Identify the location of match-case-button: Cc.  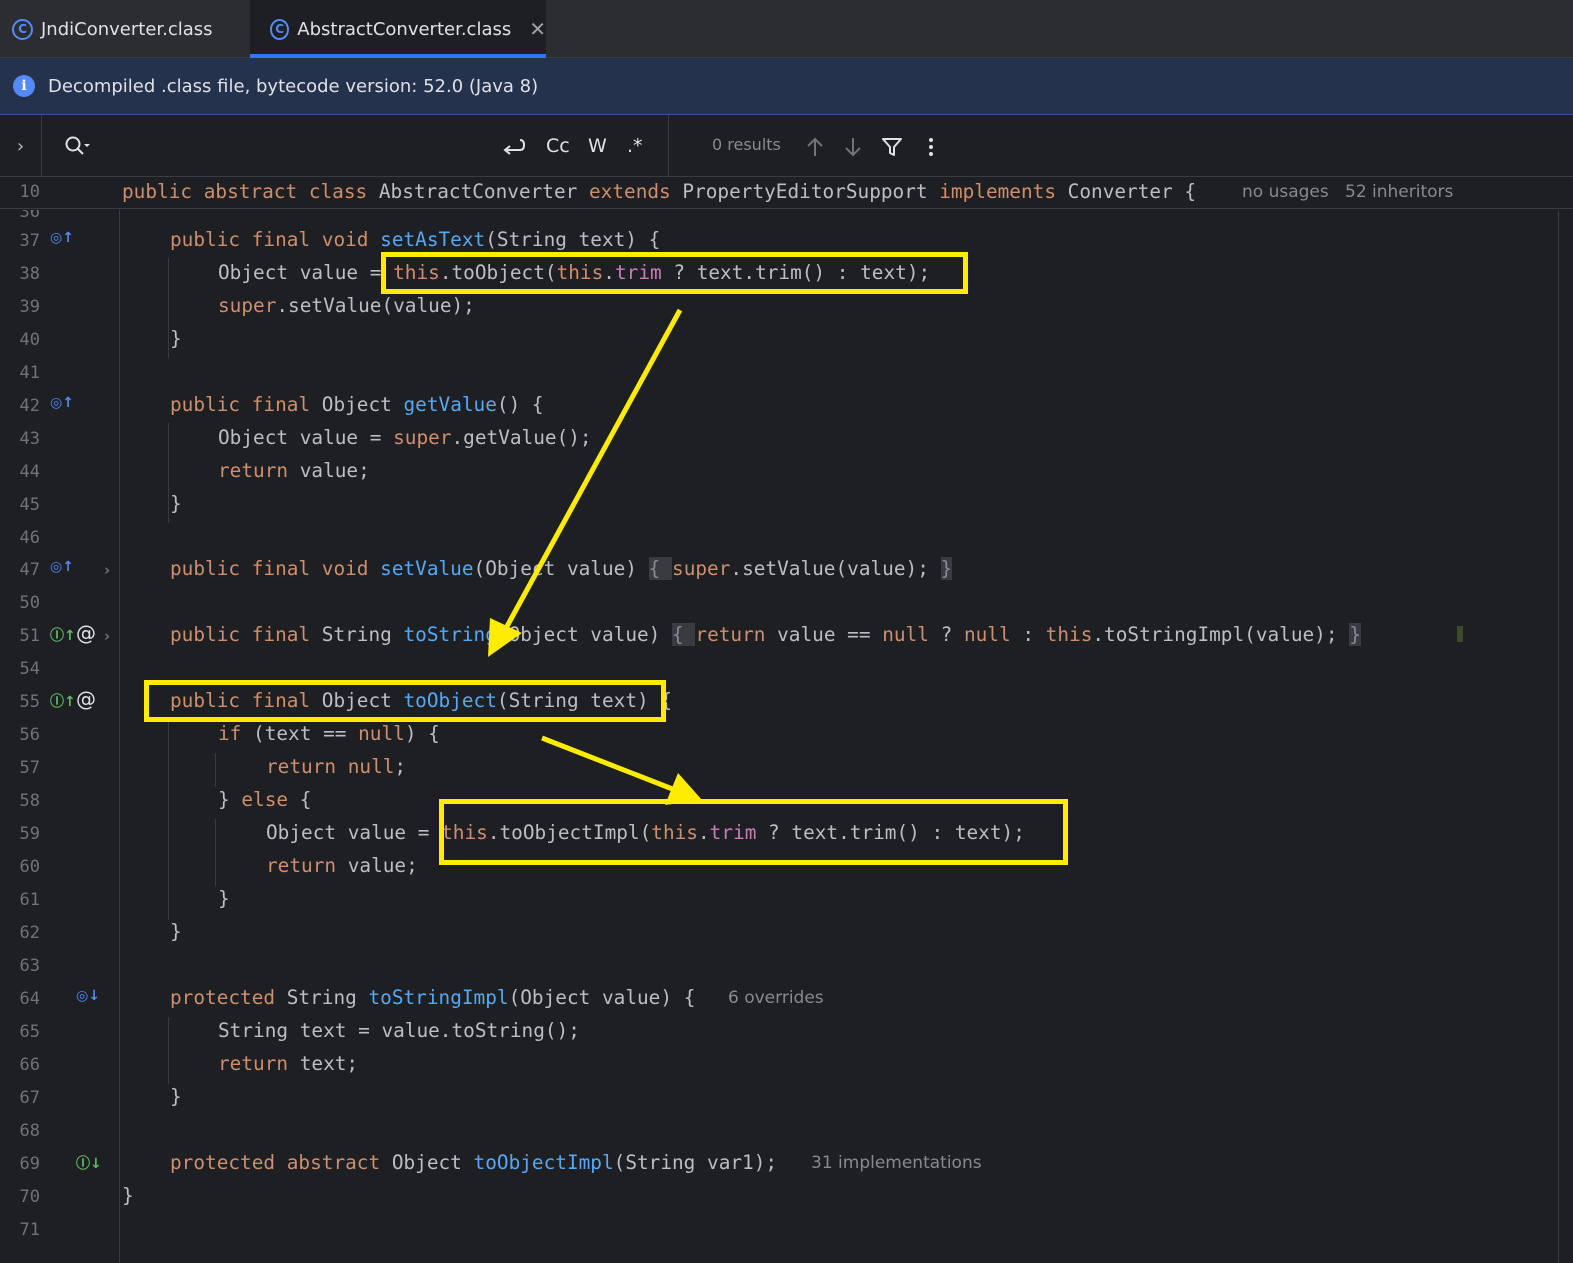
(558, 146).